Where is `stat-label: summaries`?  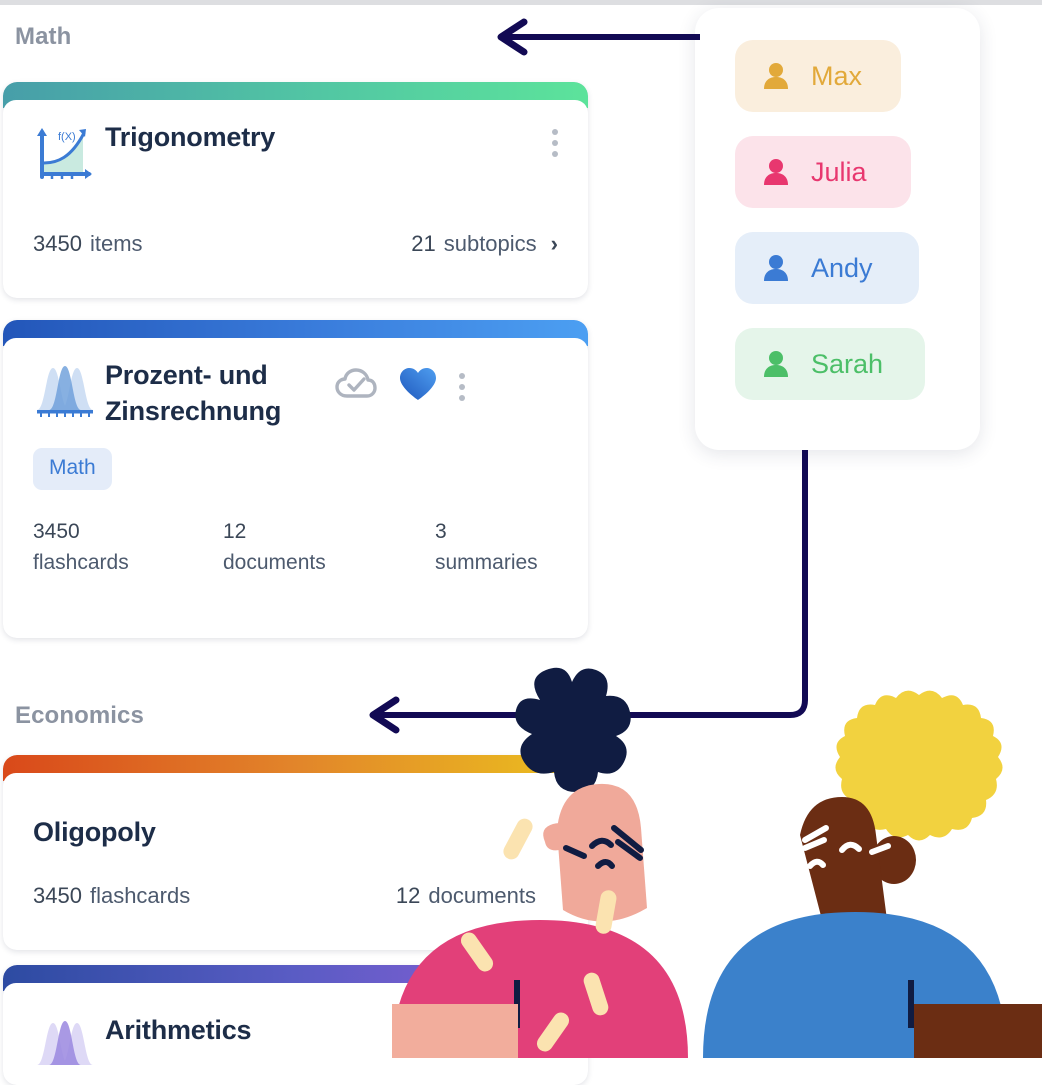 stat-label: summaries is located at coordinates (486, 563).